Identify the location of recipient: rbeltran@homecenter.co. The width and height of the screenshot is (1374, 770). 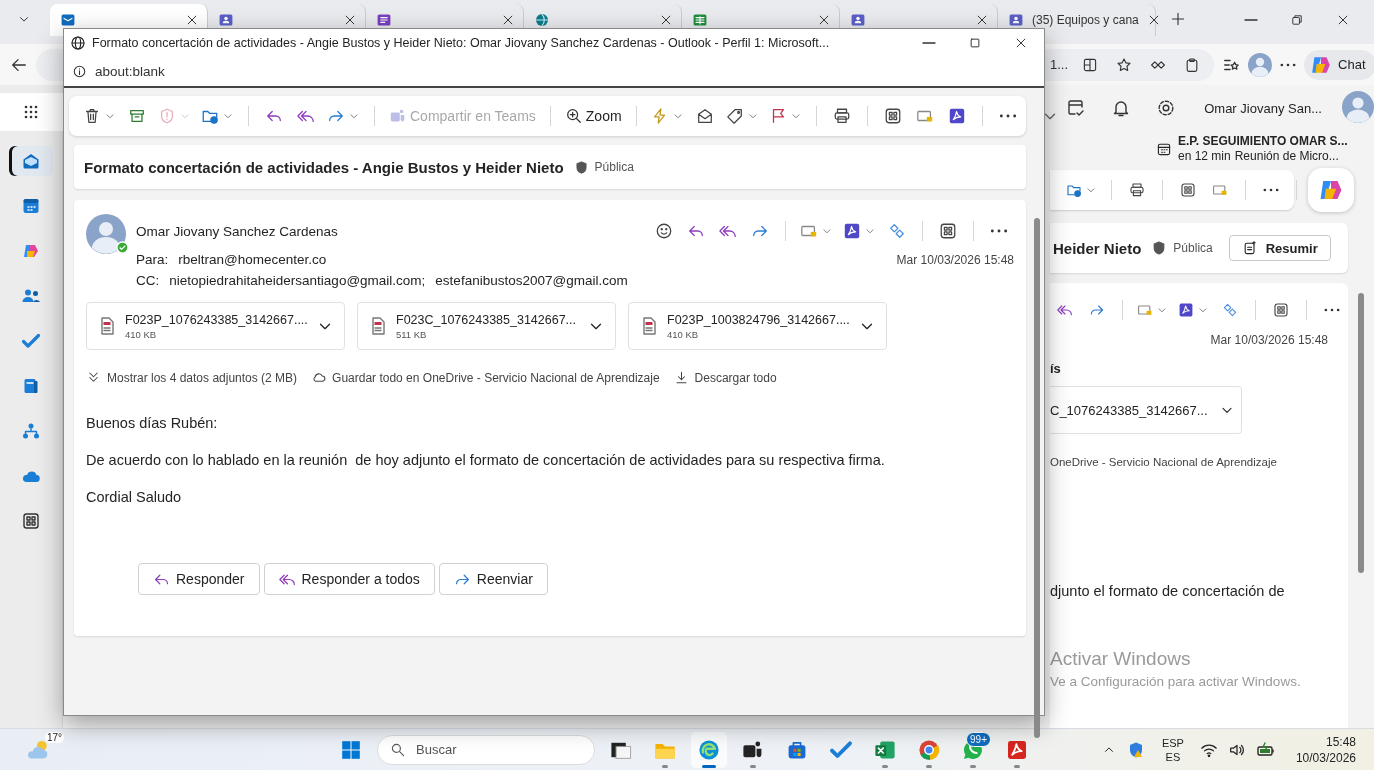
(252, 259).